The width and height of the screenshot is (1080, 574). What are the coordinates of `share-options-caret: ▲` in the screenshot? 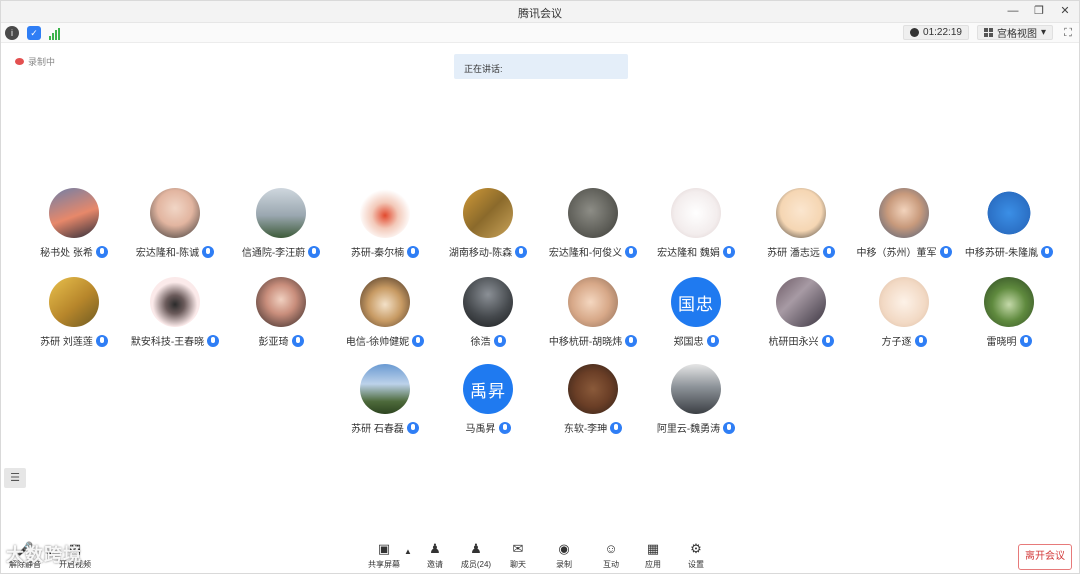 It's located at (408, 551).